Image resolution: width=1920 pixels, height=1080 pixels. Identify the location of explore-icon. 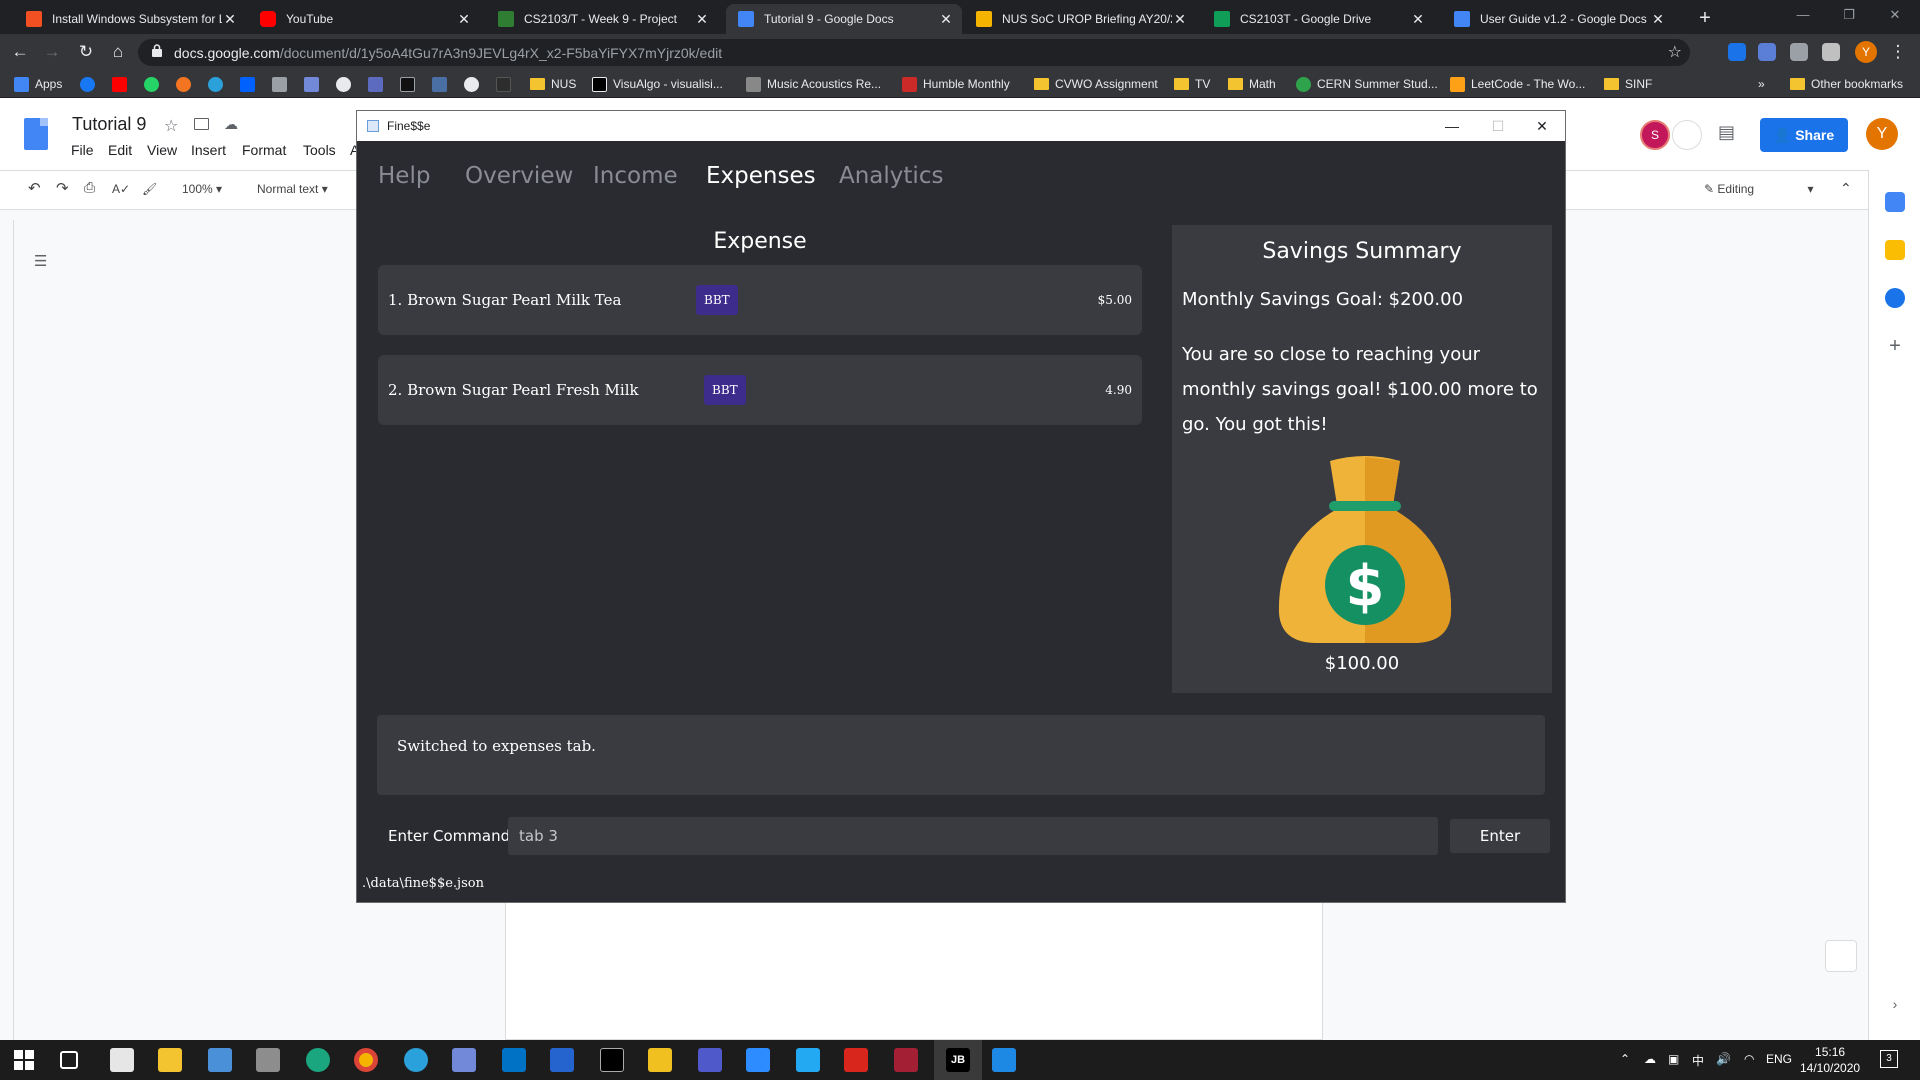
(1841, 956).